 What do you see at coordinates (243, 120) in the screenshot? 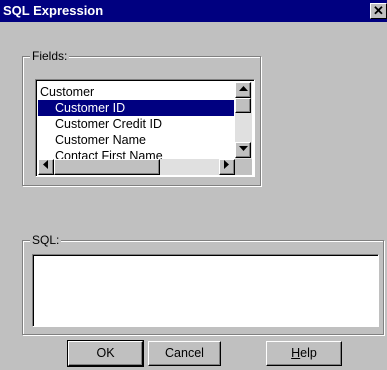
I see `vertical-scrollbar` at bounding box center [243, 120].